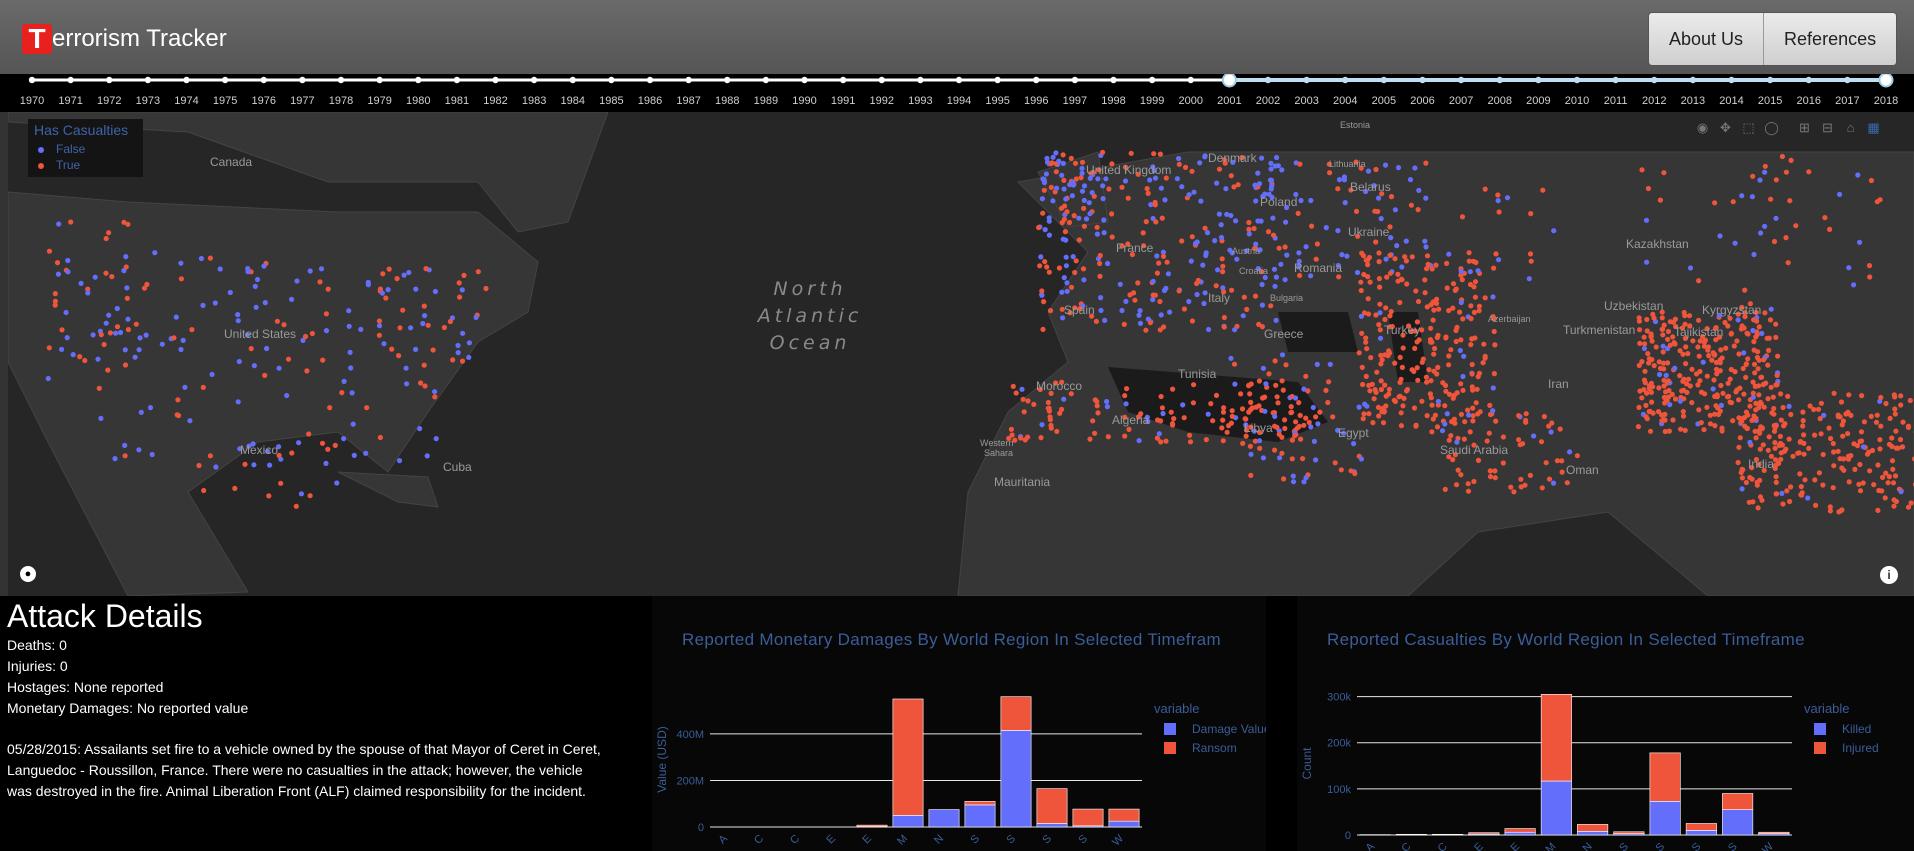 The height and width of the screenshot is (851, 1914). Describe the element at coordinates (1738, 801) in the screenshot. I see `bar-injured` at that location.